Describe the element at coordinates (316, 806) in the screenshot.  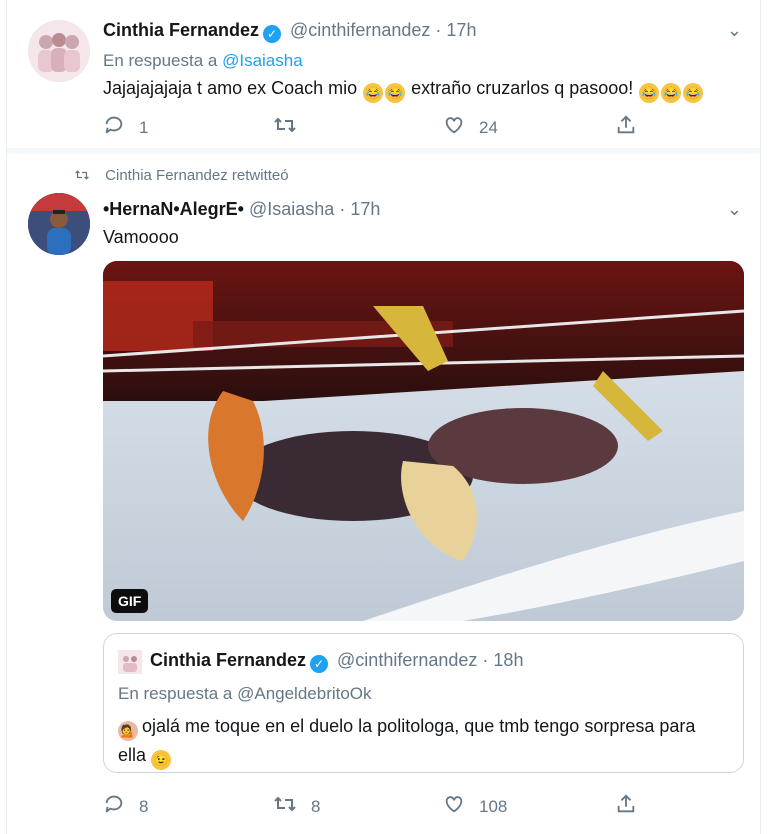
I see `retweet-count: 8` at that location.